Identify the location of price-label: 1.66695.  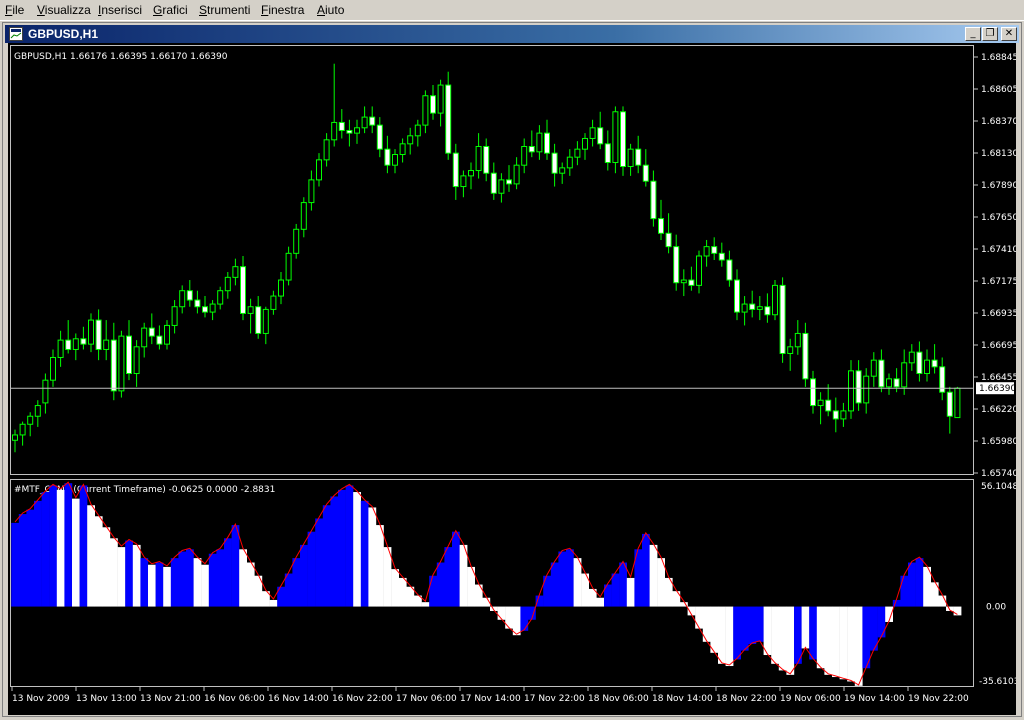
(998, 346).